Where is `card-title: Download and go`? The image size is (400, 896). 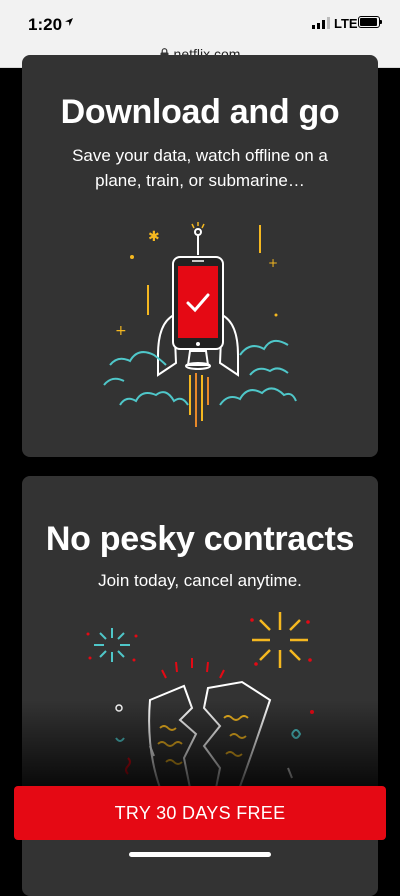
card-title: Download and go is located at coordinates (200, 112).